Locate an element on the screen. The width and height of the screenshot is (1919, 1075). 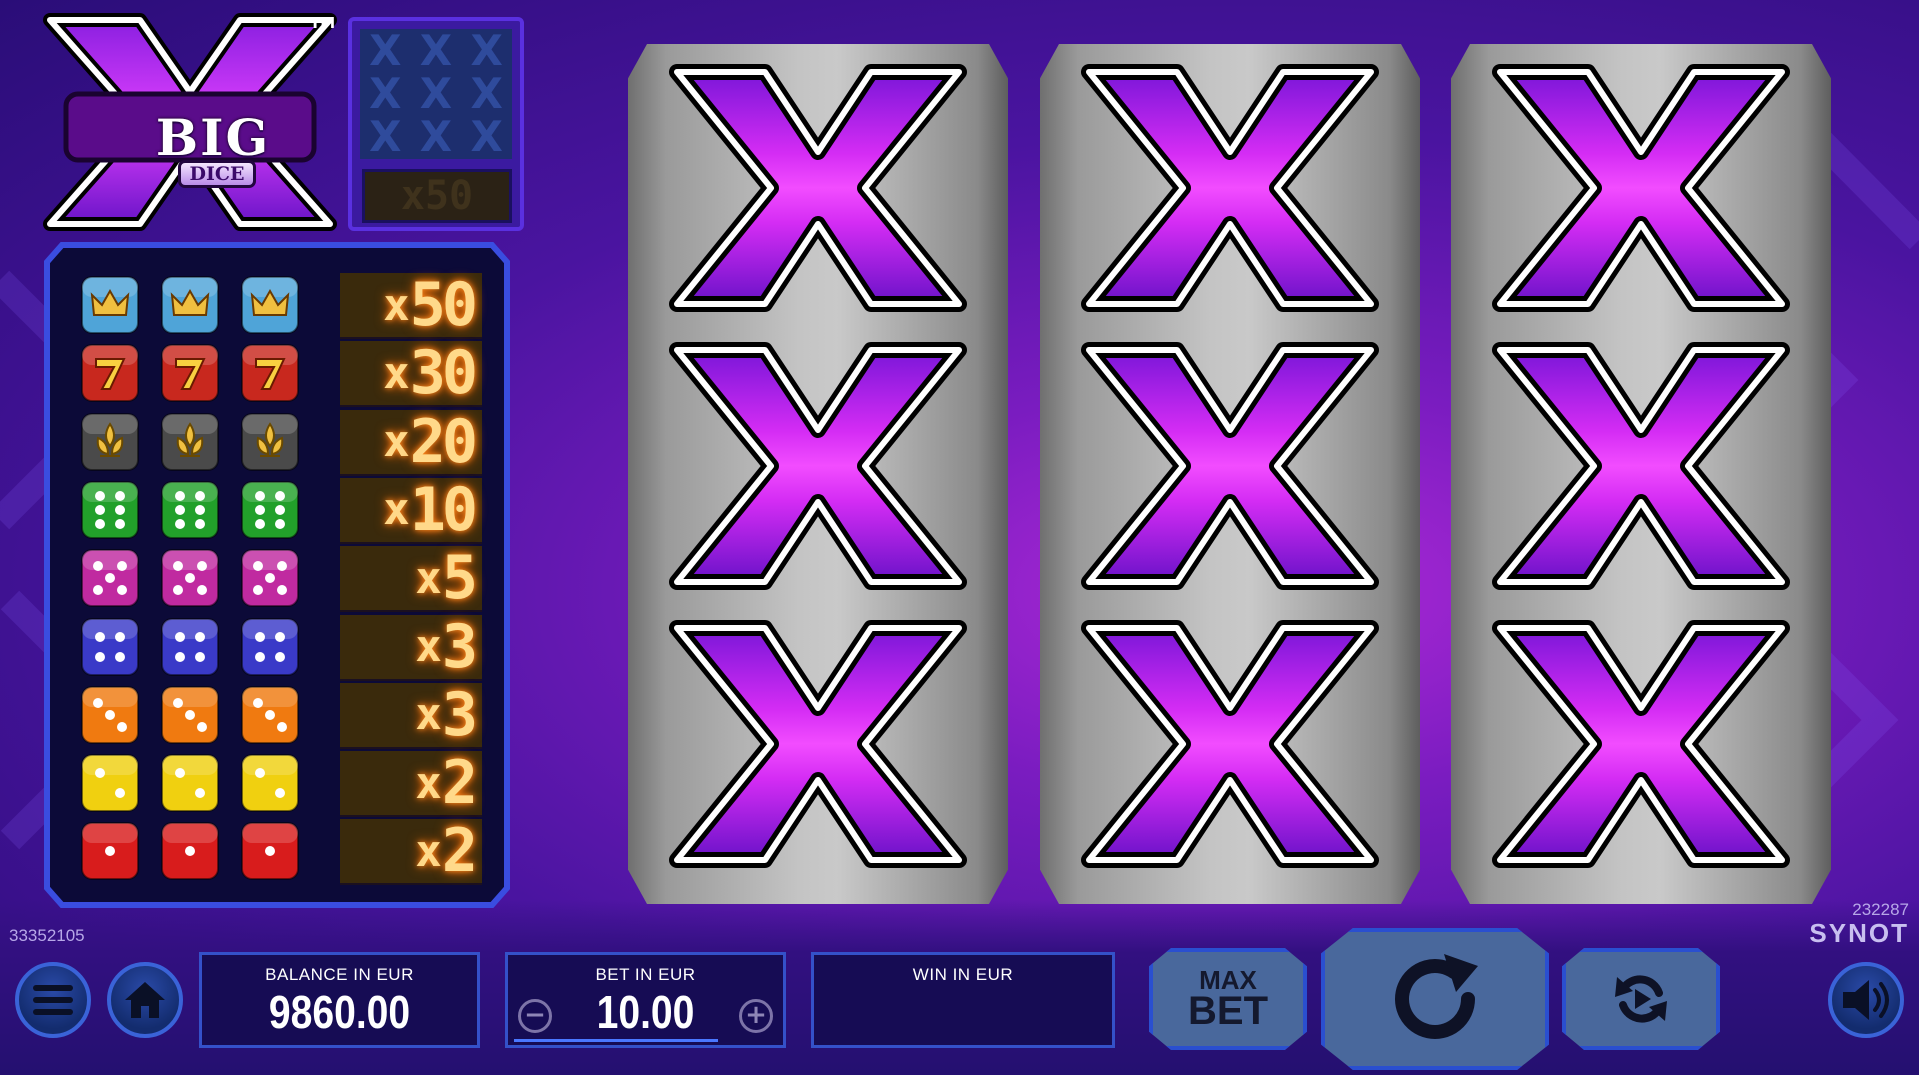
menu-icon is located at coordinates (53, 1000).